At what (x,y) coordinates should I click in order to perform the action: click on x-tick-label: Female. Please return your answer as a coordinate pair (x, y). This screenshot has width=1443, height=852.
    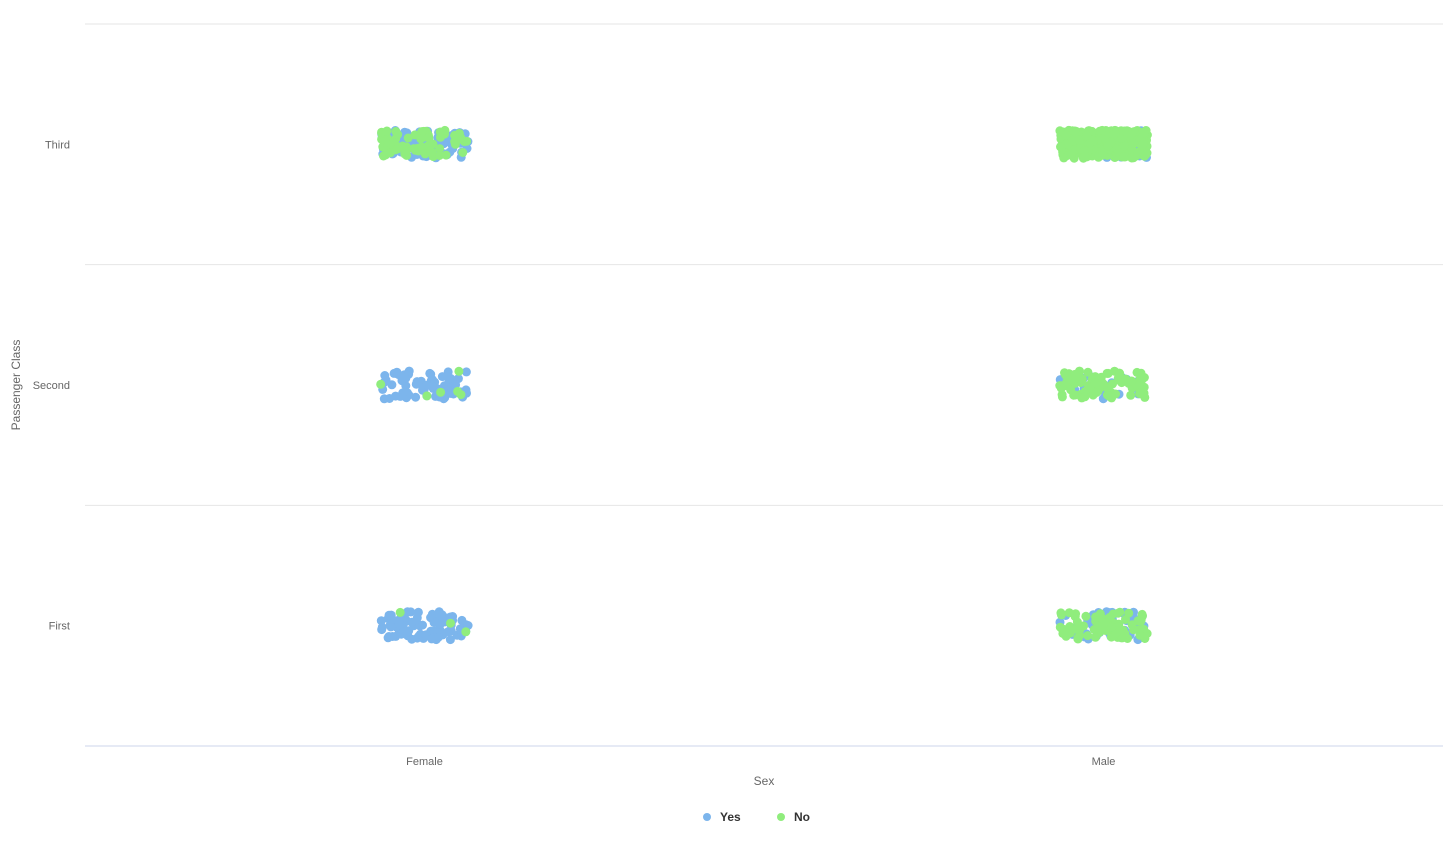
    Looking at the image, I should click on (424, 762).